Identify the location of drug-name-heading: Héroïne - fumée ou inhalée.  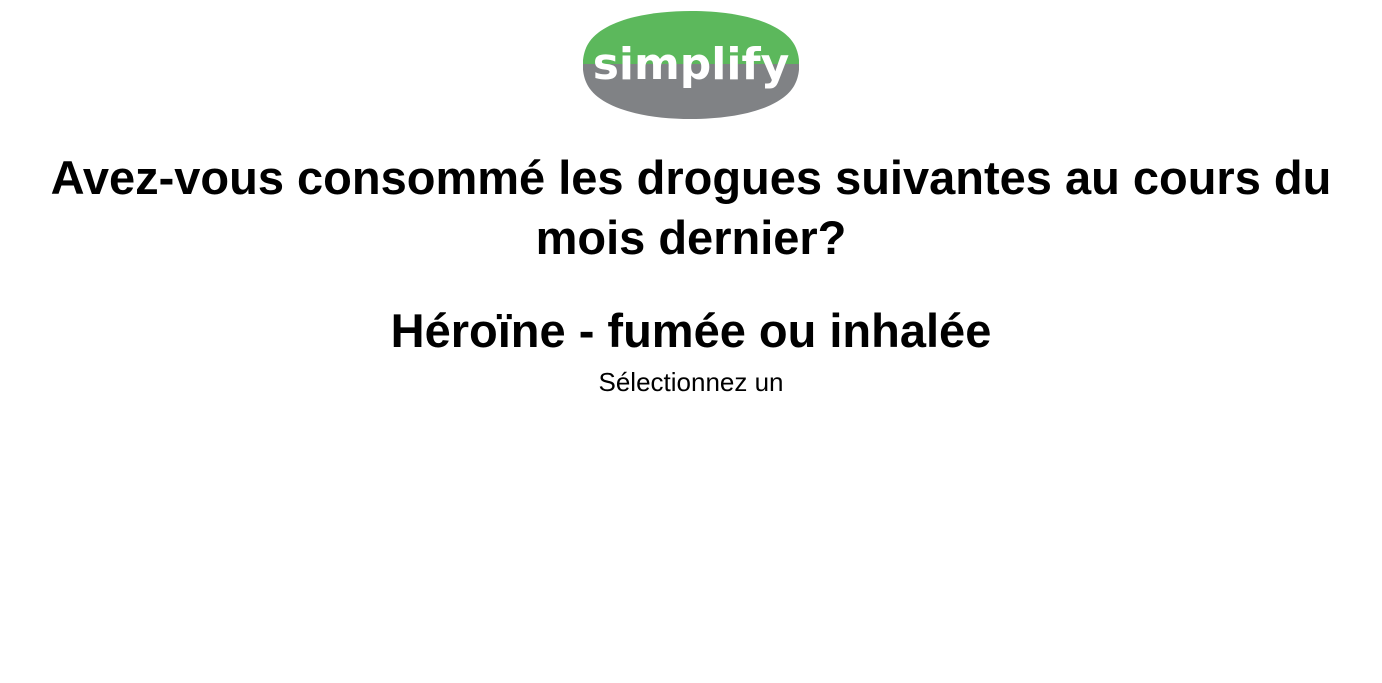
(691, 330).